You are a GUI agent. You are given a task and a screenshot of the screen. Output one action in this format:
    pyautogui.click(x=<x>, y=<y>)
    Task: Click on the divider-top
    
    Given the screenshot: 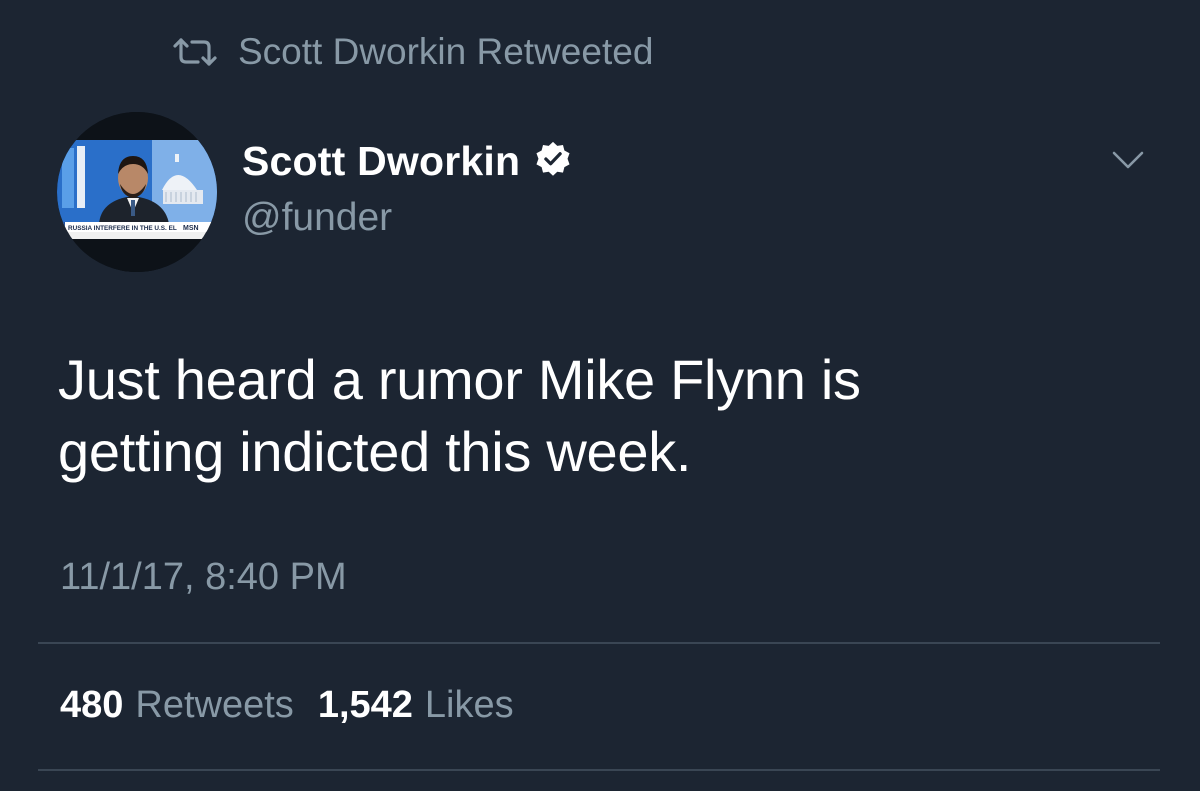 What is the action you would take?
    pyautogui.click(x=599, y=643)
    